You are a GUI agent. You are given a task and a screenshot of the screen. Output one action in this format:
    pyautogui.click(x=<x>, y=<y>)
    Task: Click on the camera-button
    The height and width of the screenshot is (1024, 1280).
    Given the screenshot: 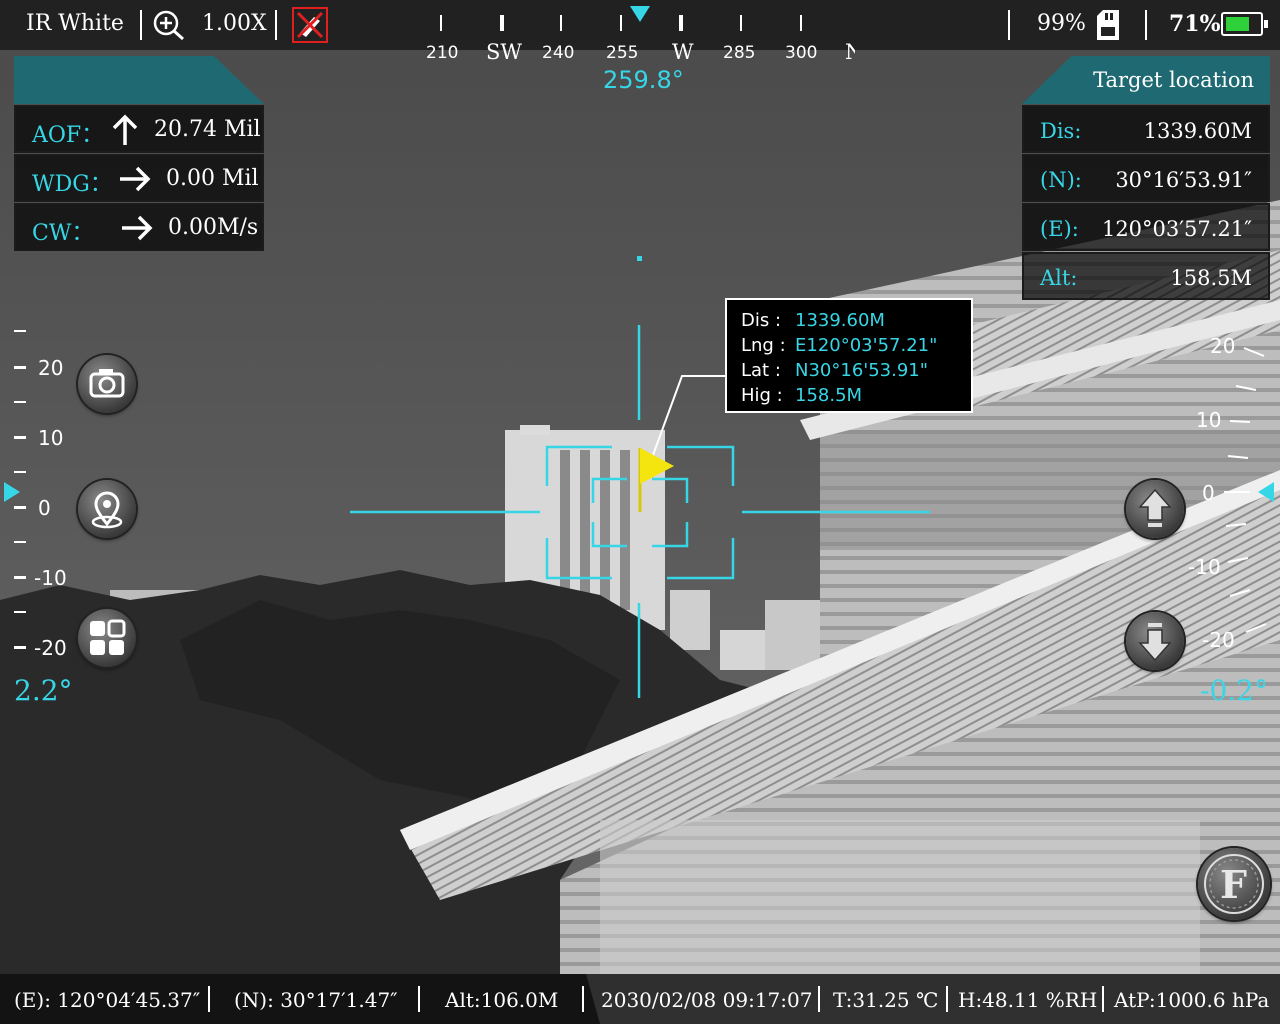 What is the action you would take?
    pyautogui.click(x=107, y=384)
    